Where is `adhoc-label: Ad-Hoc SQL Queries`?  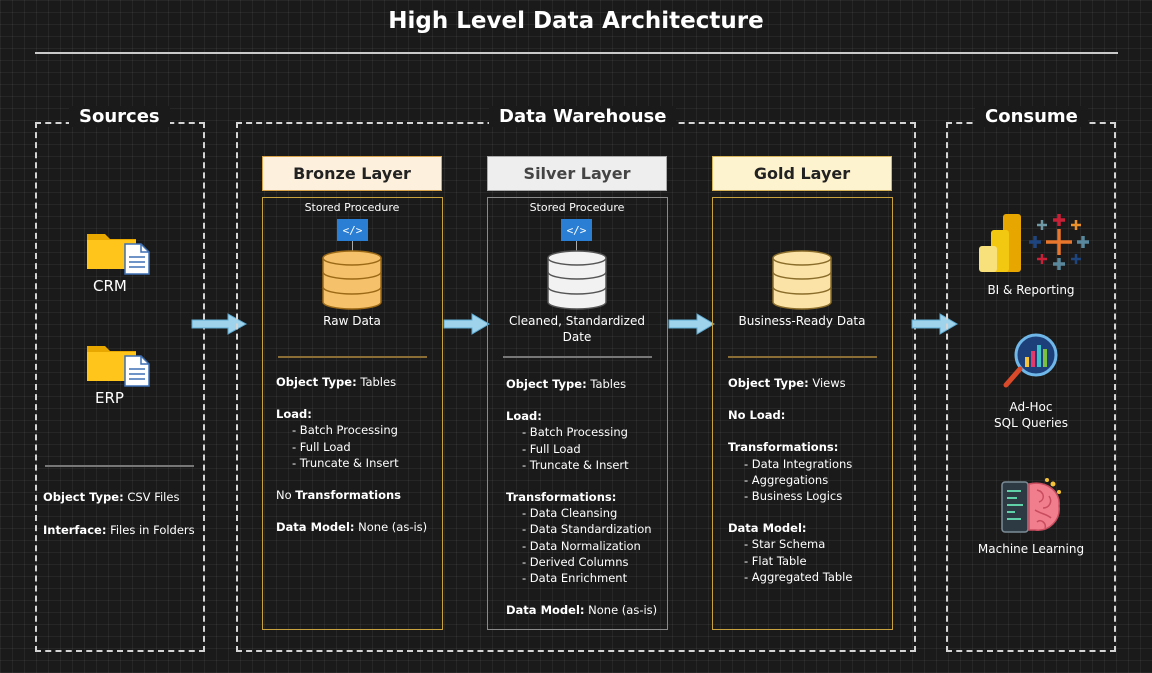
adhoc-label: Ad-Hoc SQL Queries is located at coordinates (1031, 415).